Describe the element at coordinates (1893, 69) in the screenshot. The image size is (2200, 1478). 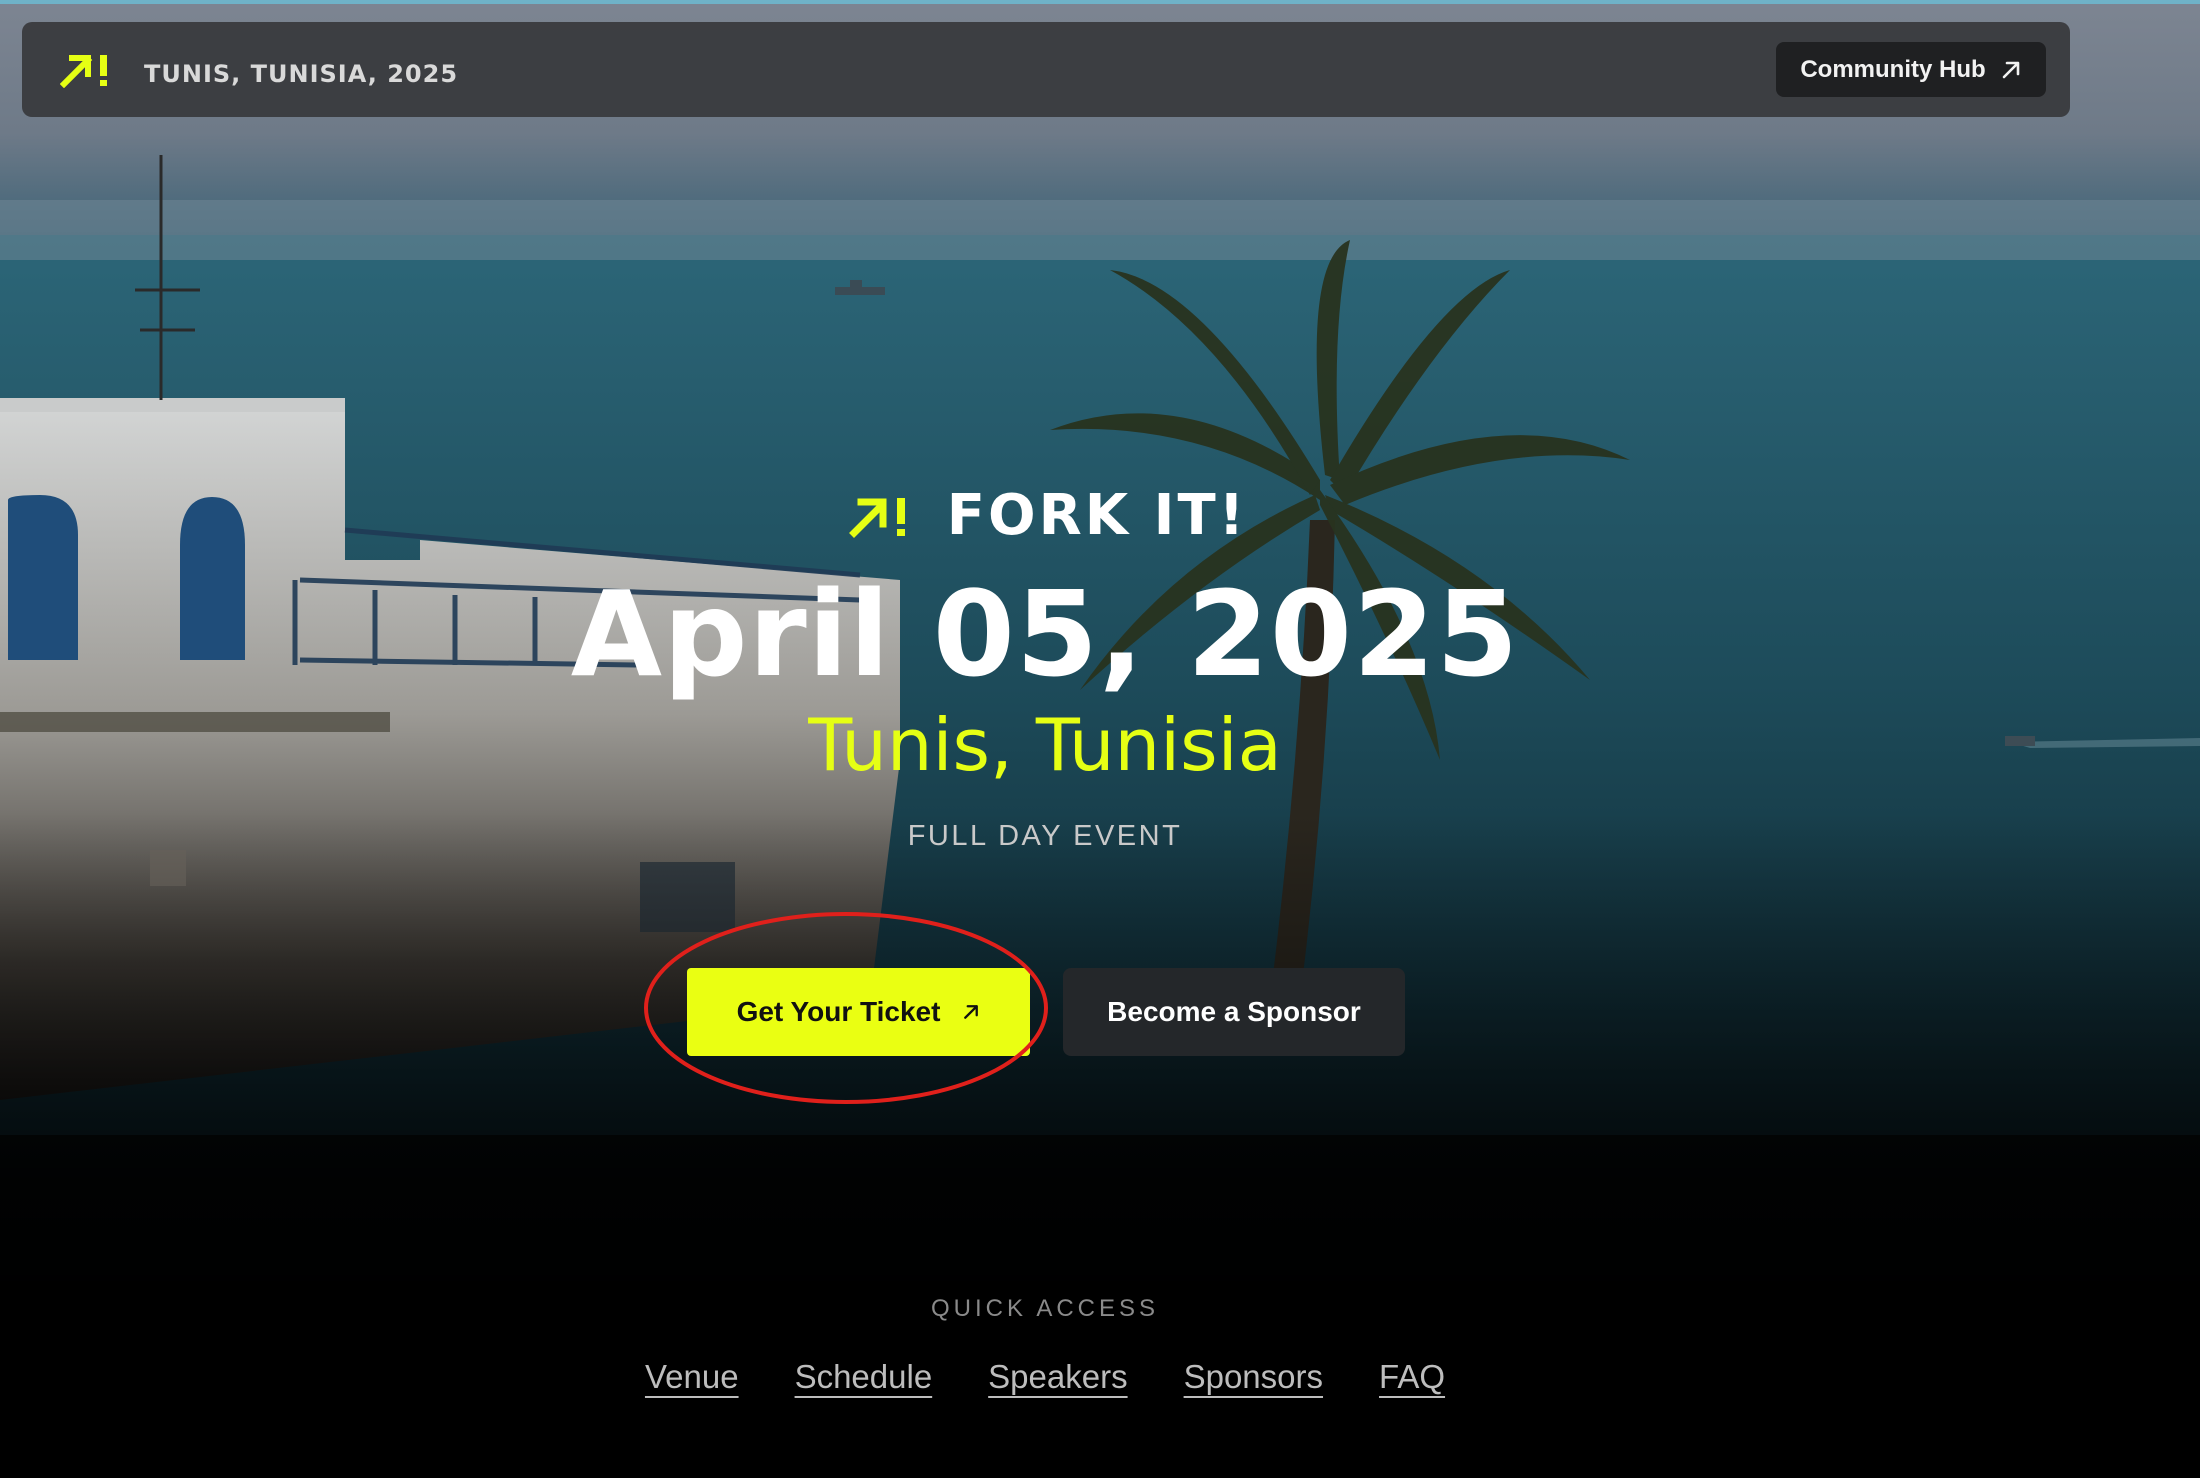
I see `community-hub-label: Community Hub` at that location.